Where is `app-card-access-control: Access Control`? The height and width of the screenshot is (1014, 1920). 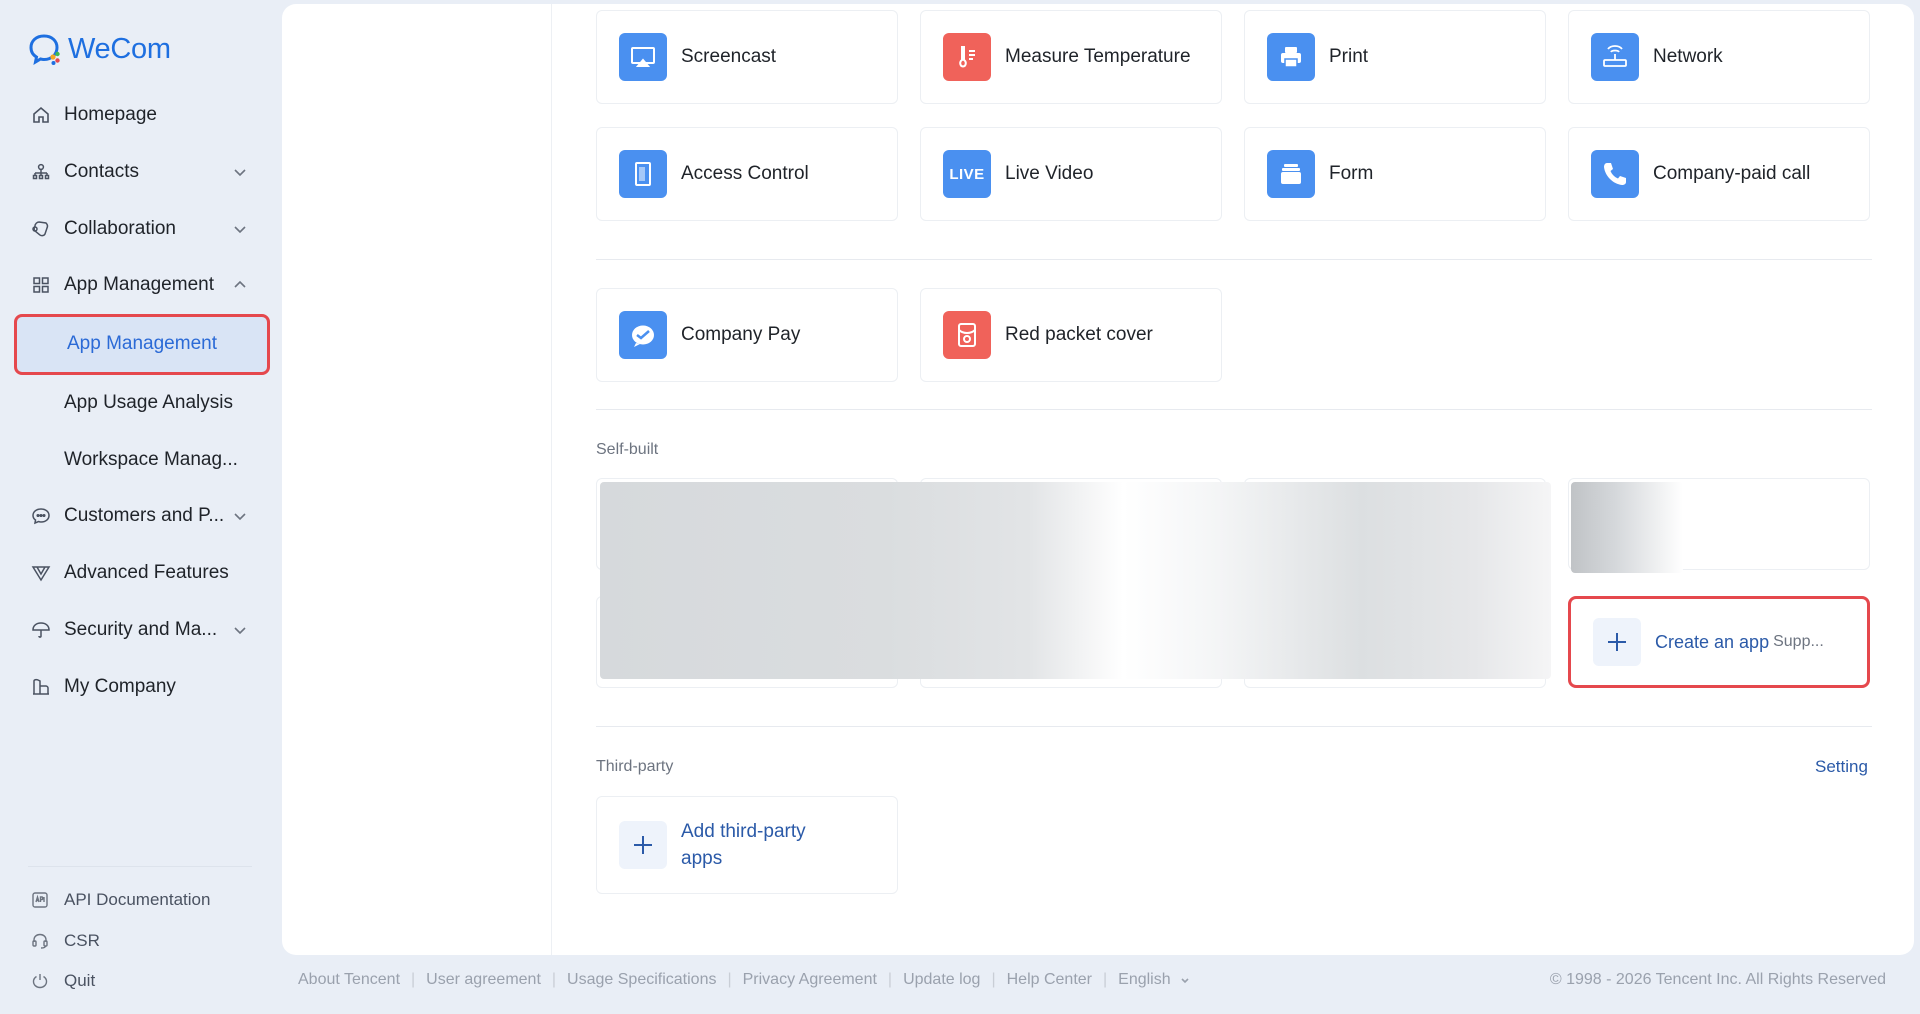 app-card-access-control: Access Control is located at coordinates (747, 174).